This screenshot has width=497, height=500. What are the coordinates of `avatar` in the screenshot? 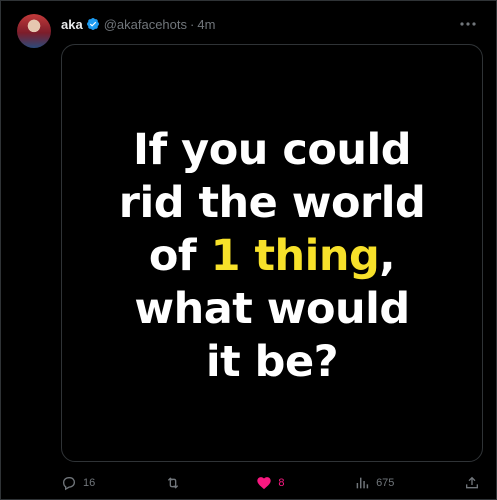 It's located at (34, 31).